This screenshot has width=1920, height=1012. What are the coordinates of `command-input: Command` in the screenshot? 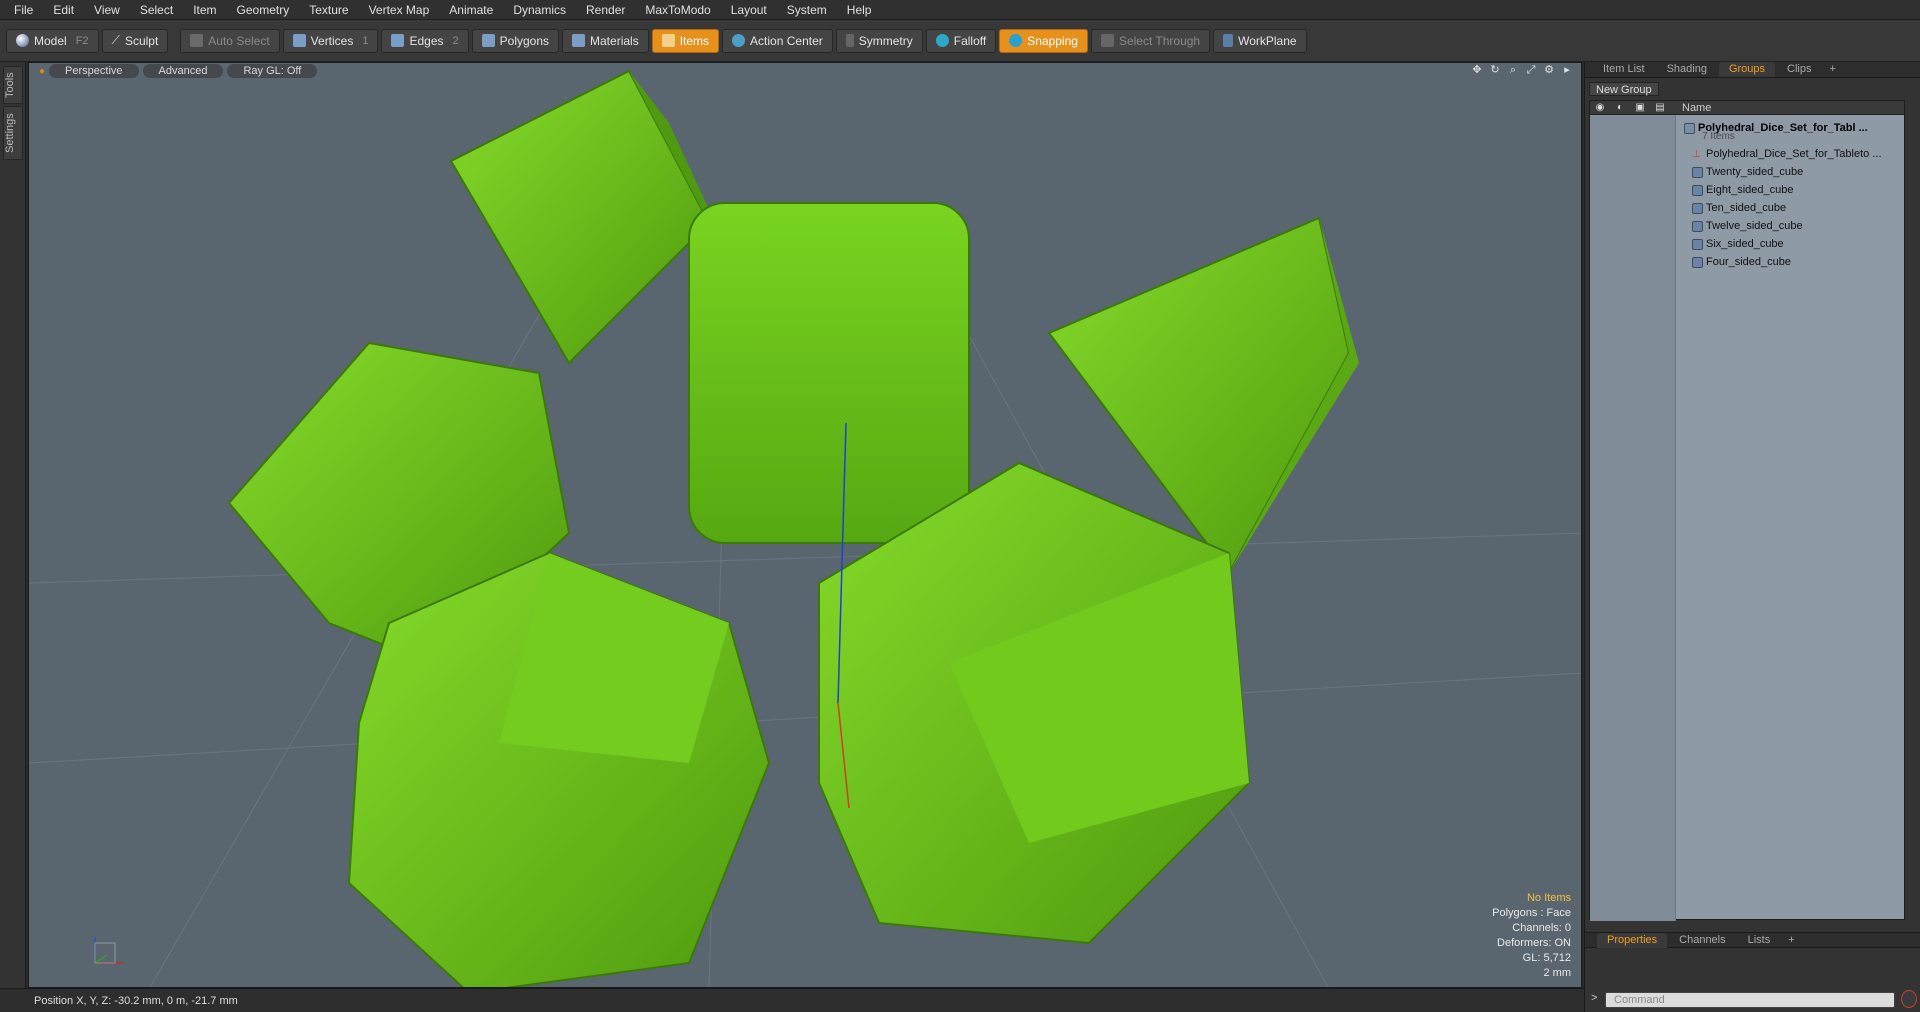 It's located at (1750, 1000).